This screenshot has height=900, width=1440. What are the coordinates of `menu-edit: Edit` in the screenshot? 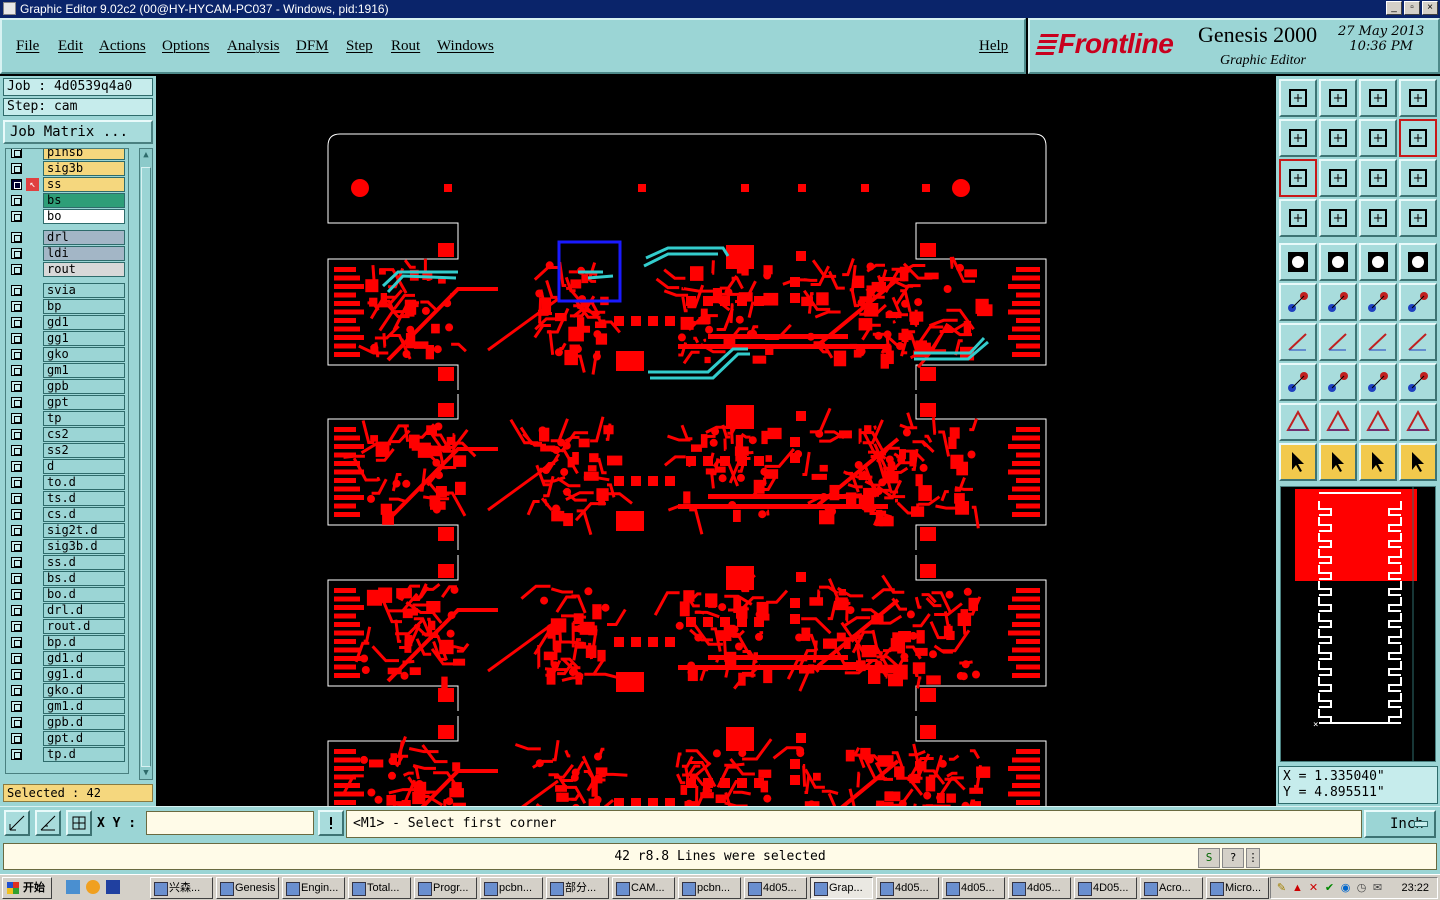 It's located at (70, 46).